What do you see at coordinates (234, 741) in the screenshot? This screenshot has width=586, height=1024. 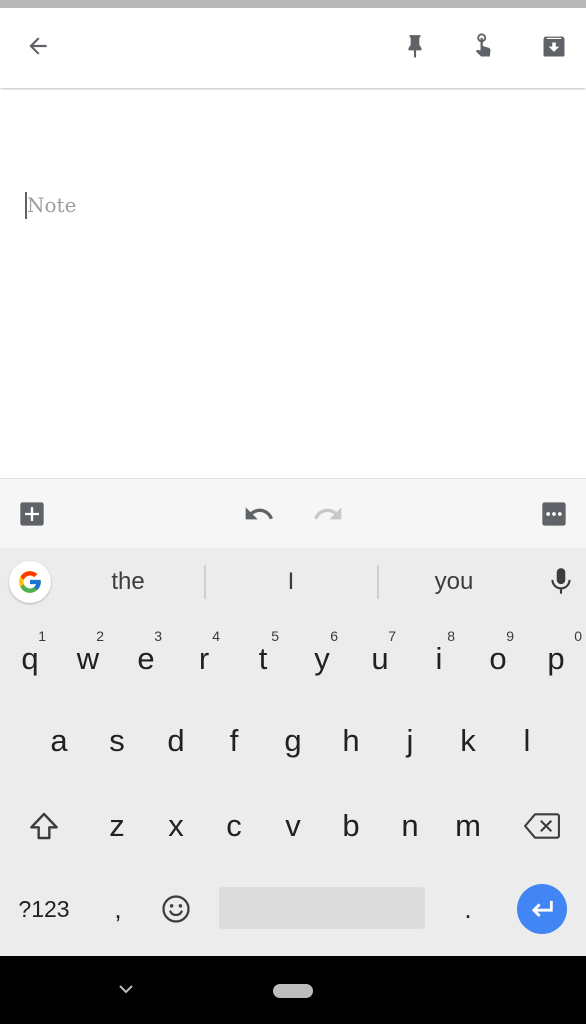 I see `key-f: f` at bounding box center [234, 741].